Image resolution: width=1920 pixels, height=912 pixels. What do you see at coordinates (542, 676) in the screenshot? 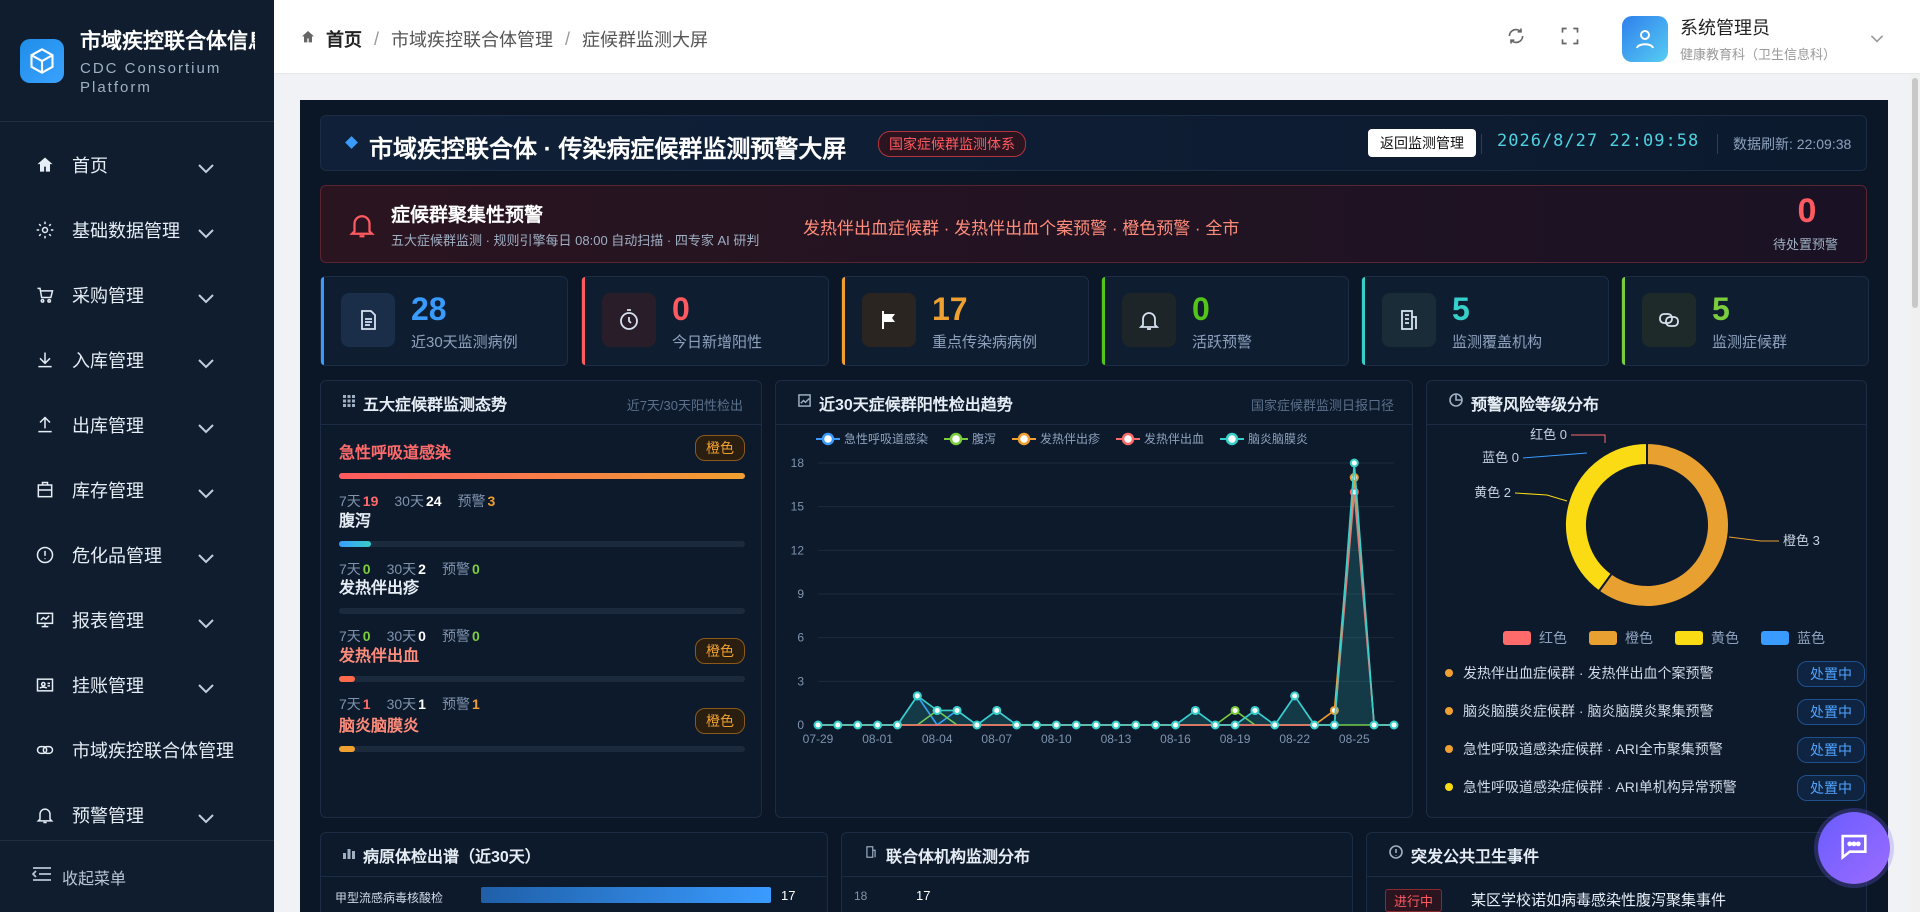
I see `syndrome-item: 发热伴出血 橙色 7天 1 30天 1 预警 1` at bounding box center [542, 676].